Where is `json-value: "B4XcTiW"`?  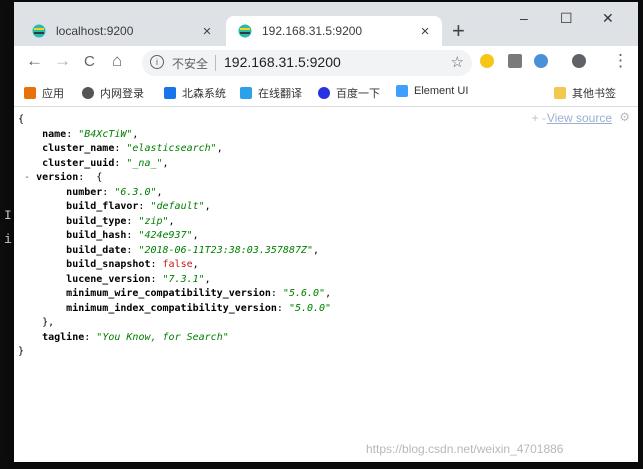 json-value: "B4XcTiW" is located at coordinates (105, 134).